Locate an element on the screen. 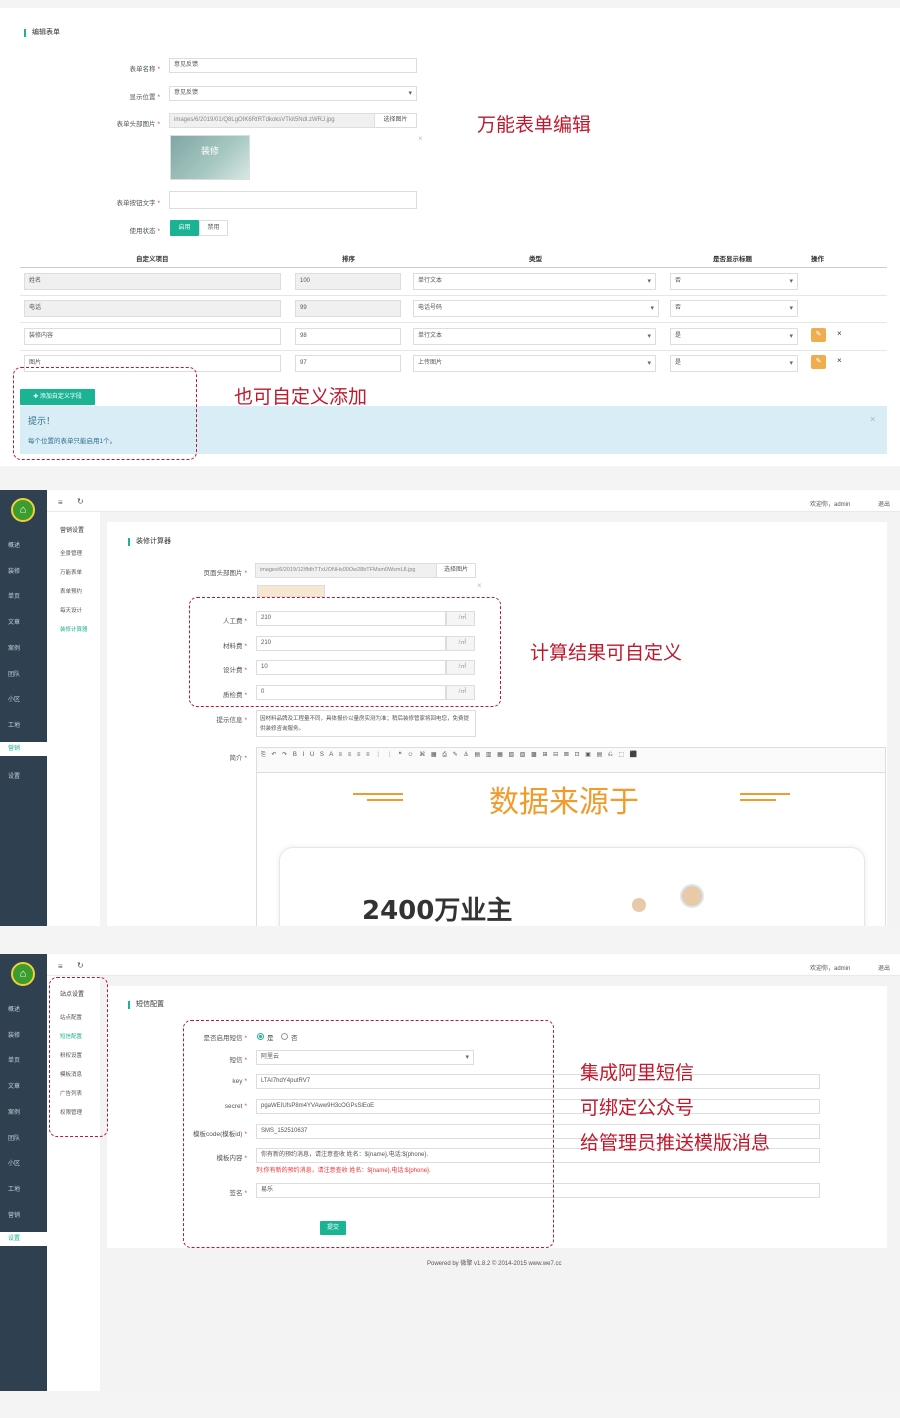 This screenshot has width=900, height=1418. row-name-input: 装修内容 is located at coordinates (152, 336).